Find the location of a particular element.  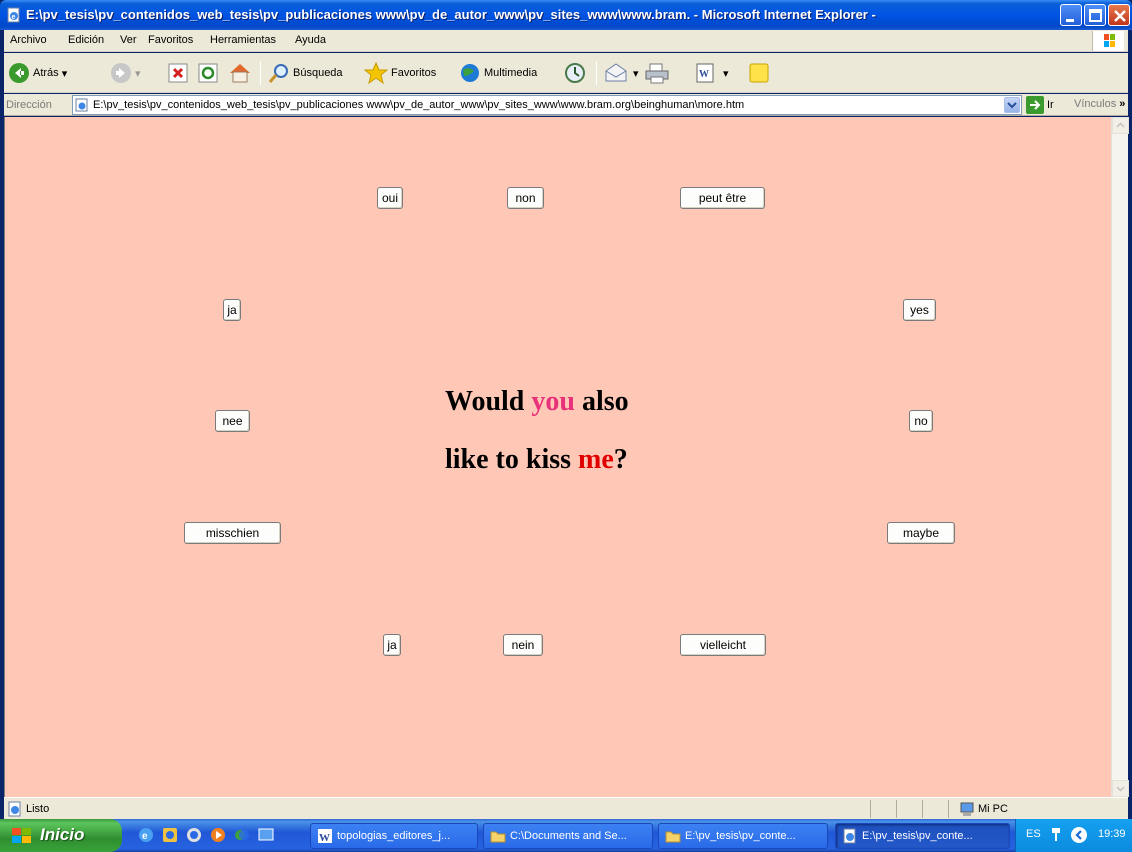

answer-button-yes: yes is located at coordinates (919, 310).